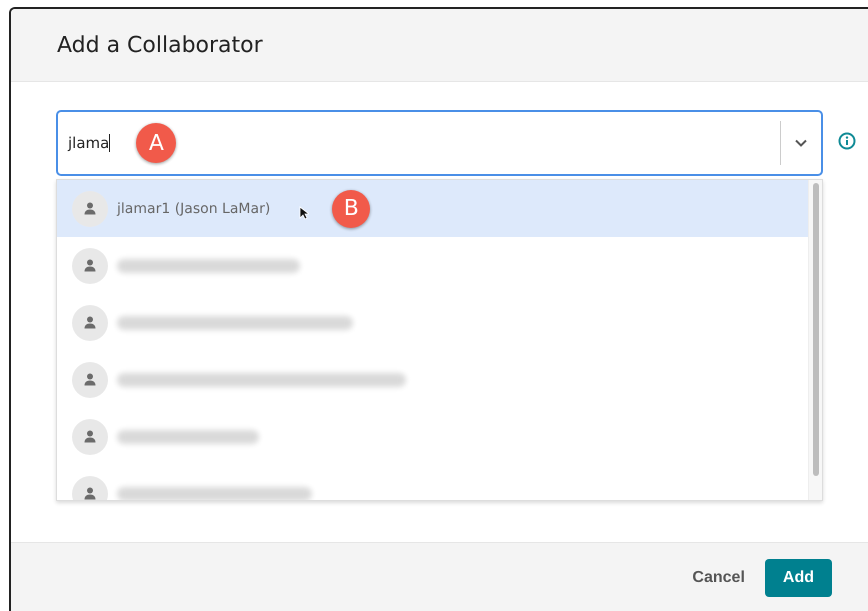 The image size is (868, 611). I want to click on result-item: jlamar1 (Jason LaMar) B, so click(432, 208).